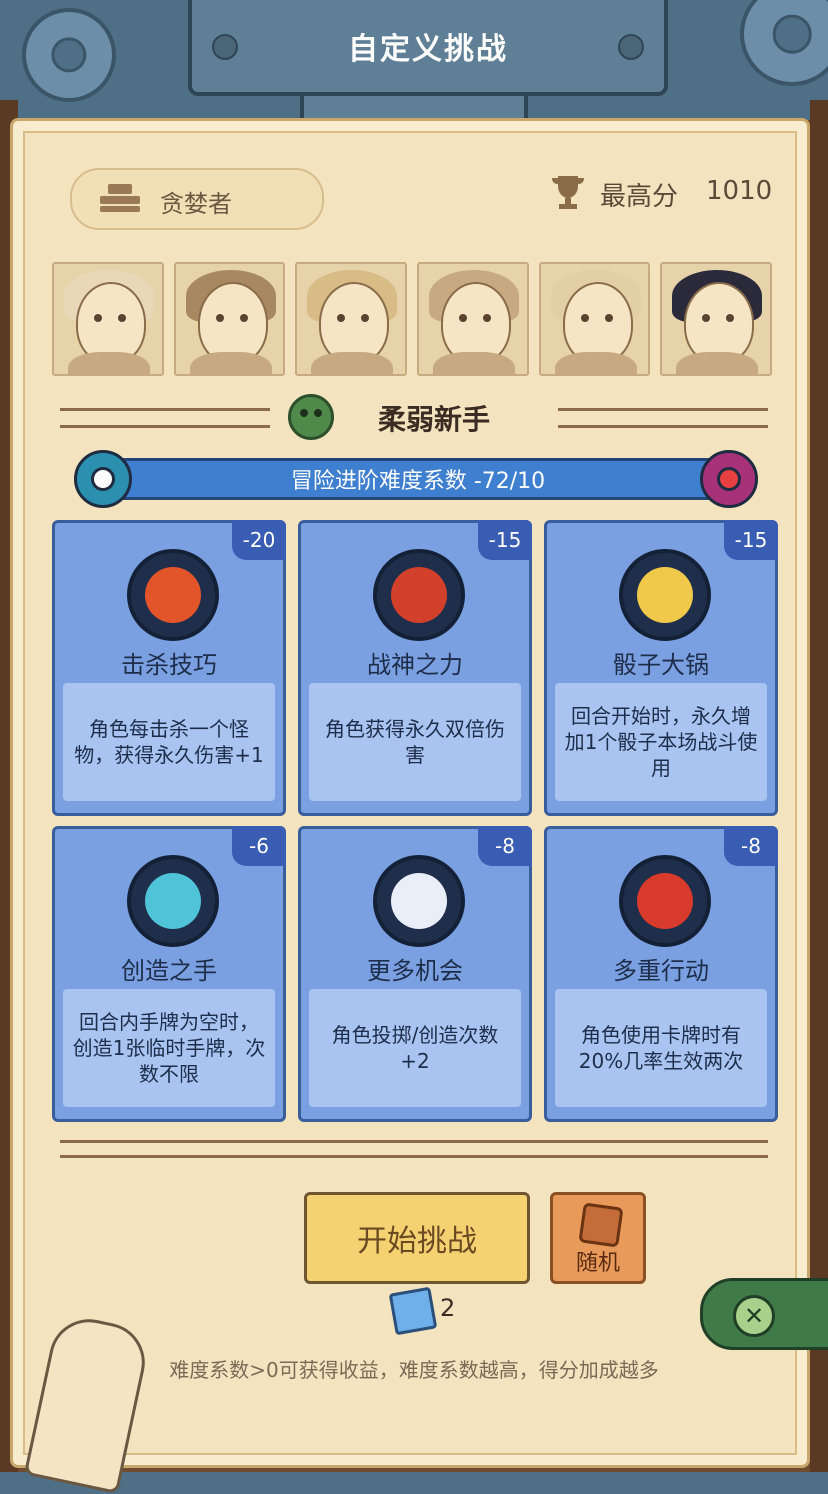 Image resolution: width=828 pixels, height=1494 pixels. Describe the element at coordinates (259, 846) in the screenshot. I see `card-value-badge: -6` at that location.